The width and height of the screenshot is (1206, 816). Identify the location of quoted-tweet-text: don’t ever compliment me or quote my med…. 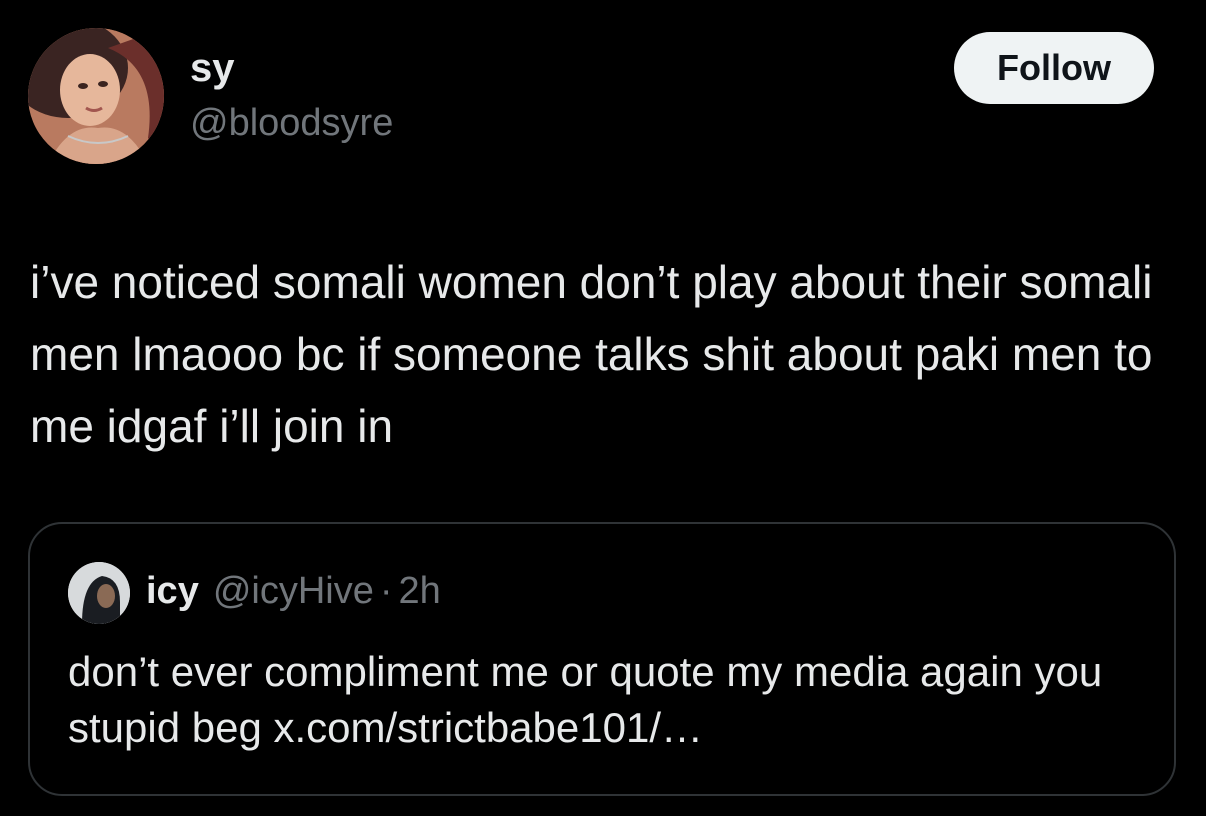
(585, 699).